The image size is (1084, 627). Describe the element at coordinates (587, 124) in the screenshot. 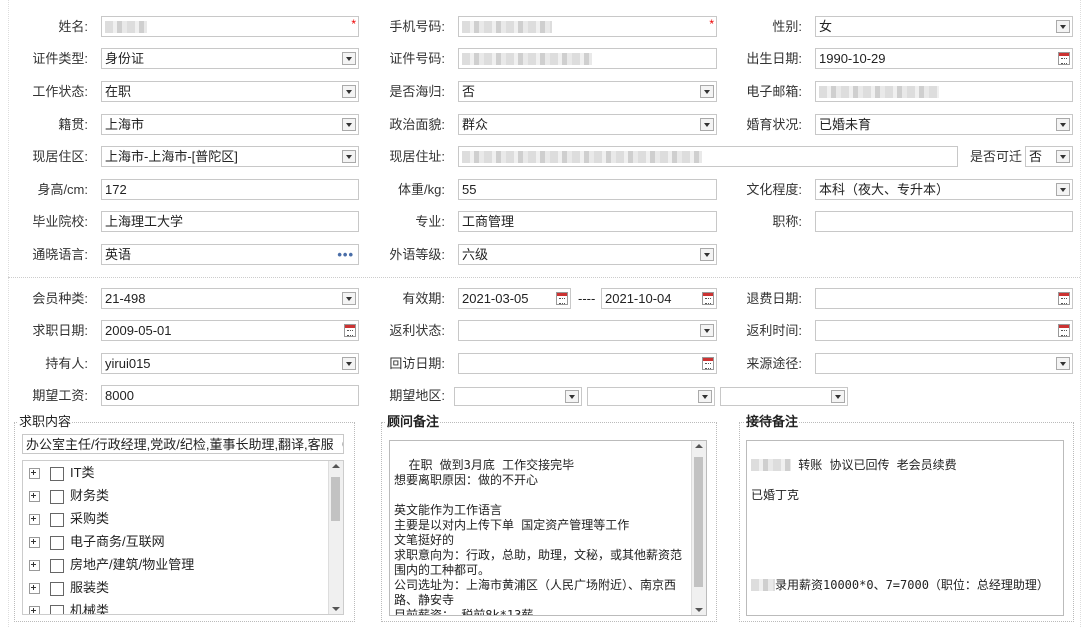

I see `political-select: 群众` at that location.